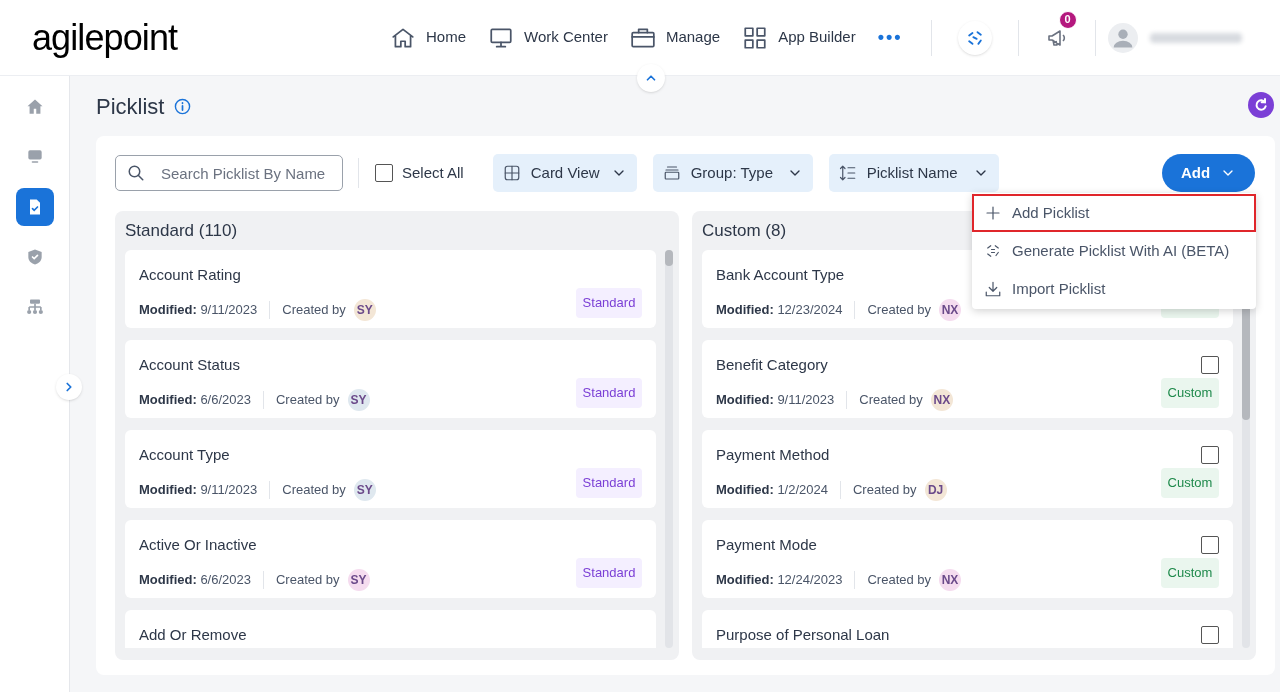 This screenshot has width=1280, height=692. What do you see at coordinates (384, 173) in the screenshot?
I see `select-all-checkbox` at bounding box center [384, 173].